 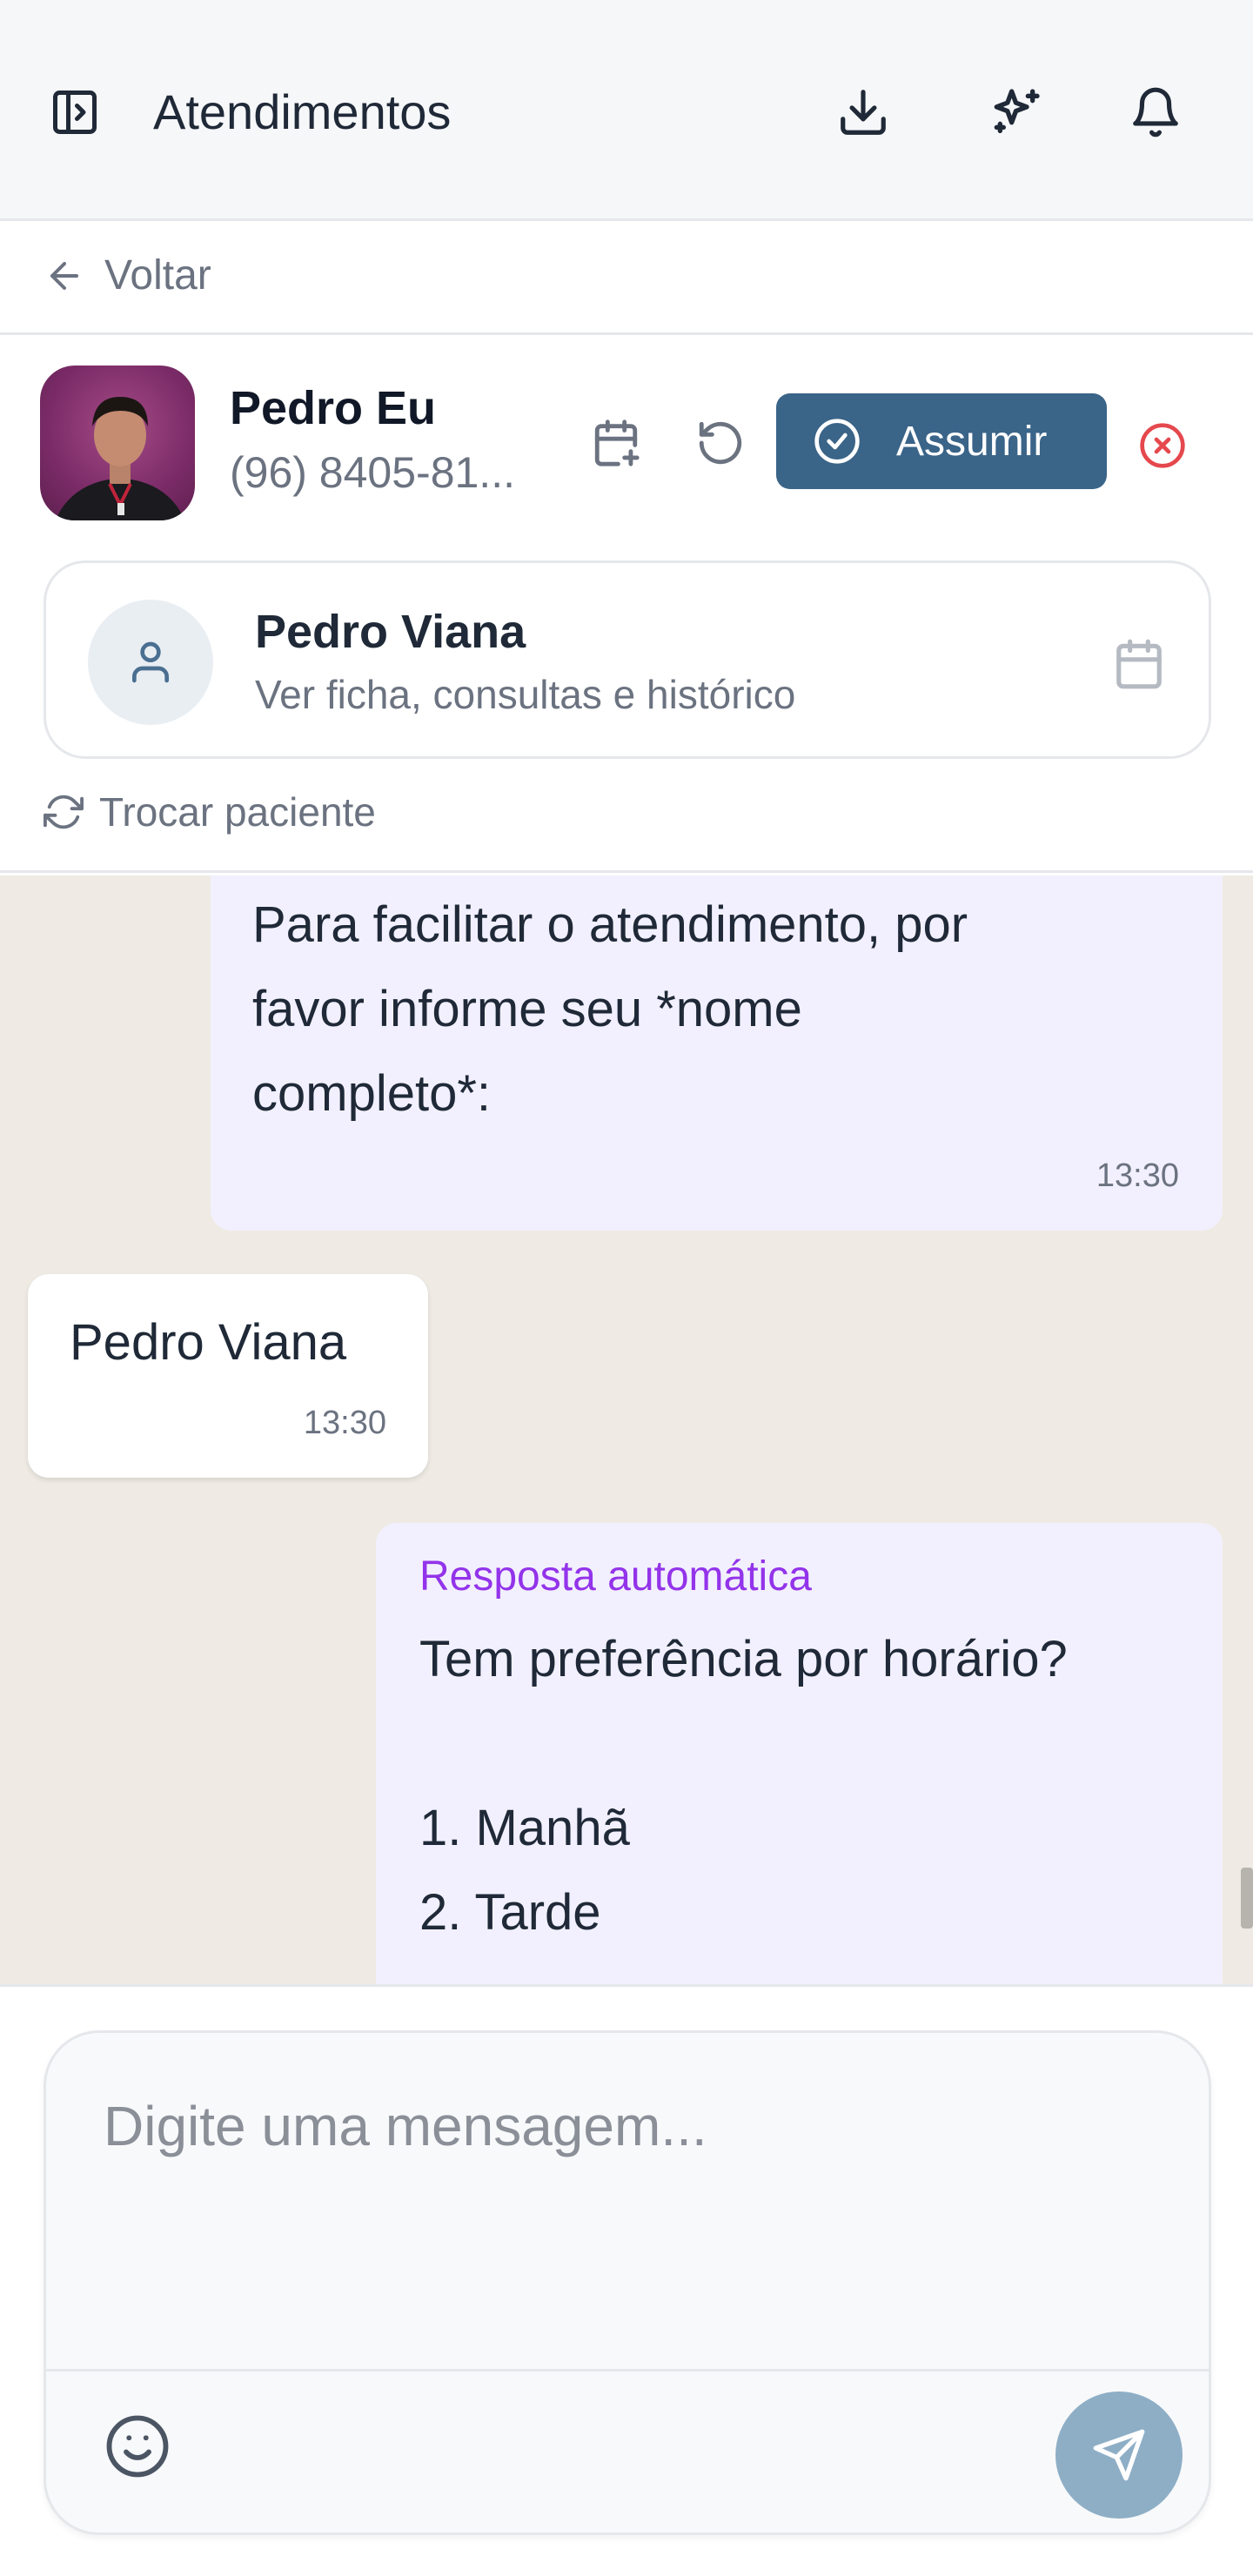 I want to click on undo-icon, so click(x=721, y=443).